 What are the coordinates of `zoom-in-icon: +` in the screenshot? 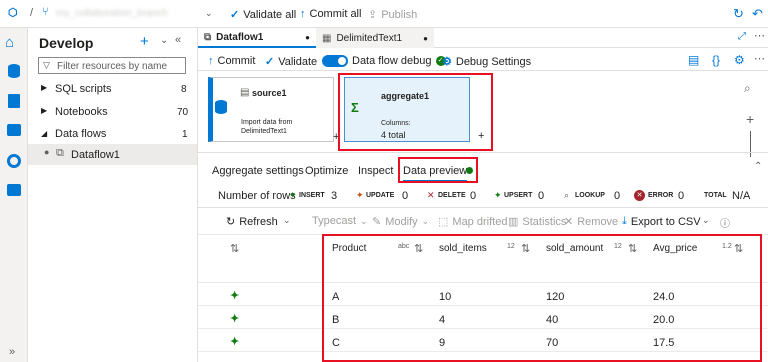 It's located at (750, 119).